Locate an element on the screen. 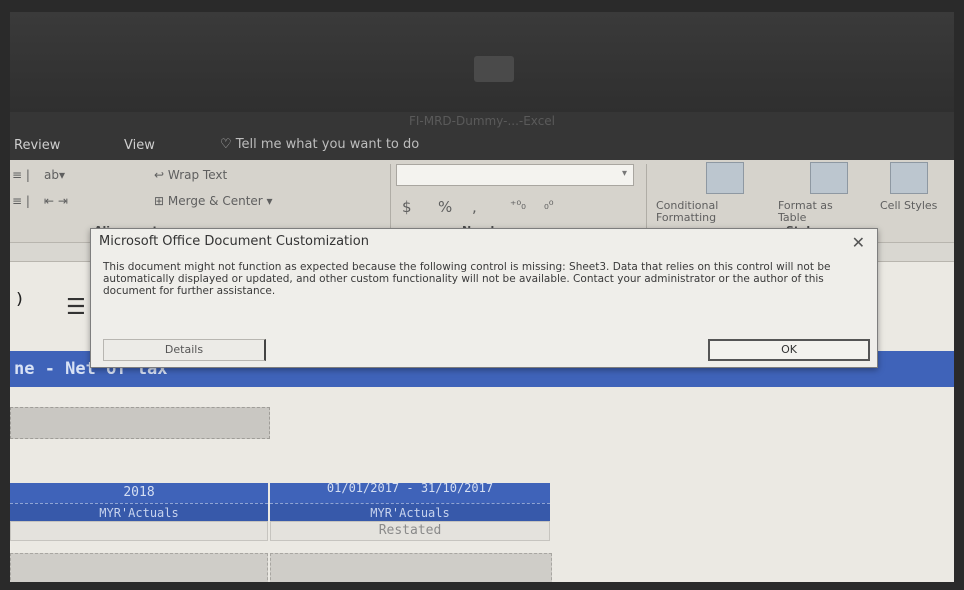 The image size is (964, 590). dialog-title: Microsoft Office Document Customization is located at coordinates (234, 241).